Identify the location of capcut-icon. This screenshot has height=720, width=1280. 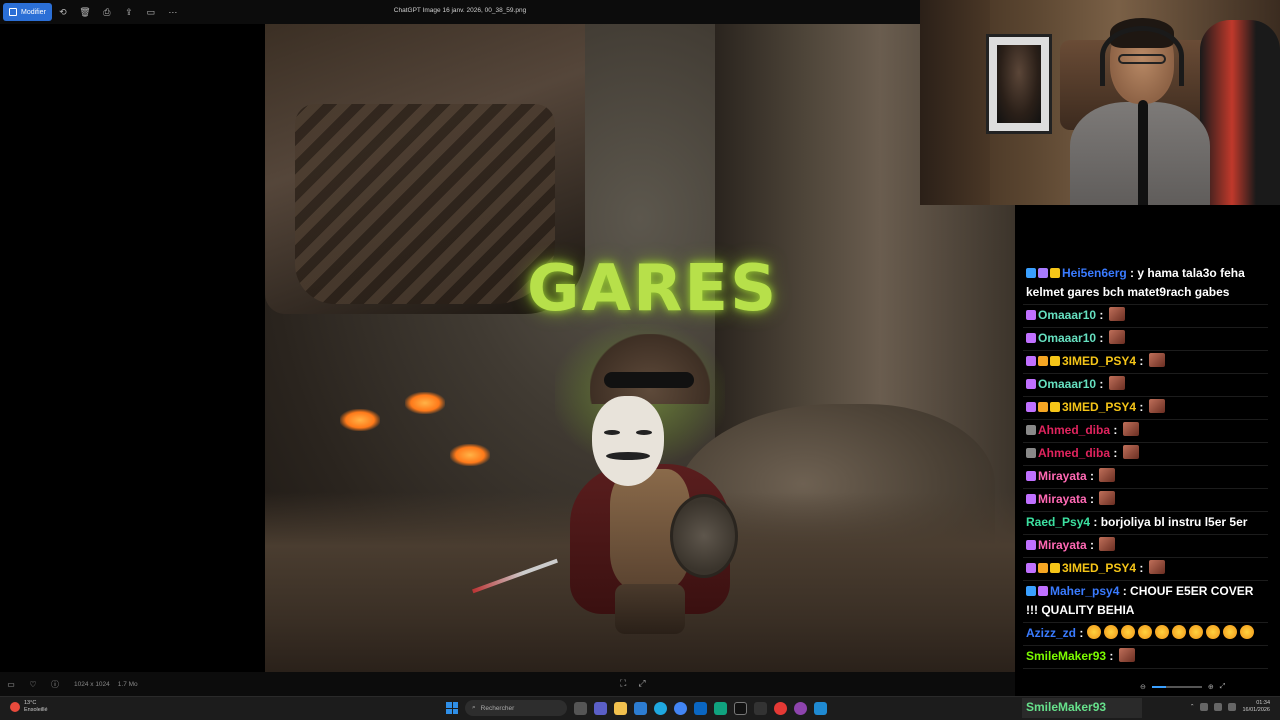
(780, 708).